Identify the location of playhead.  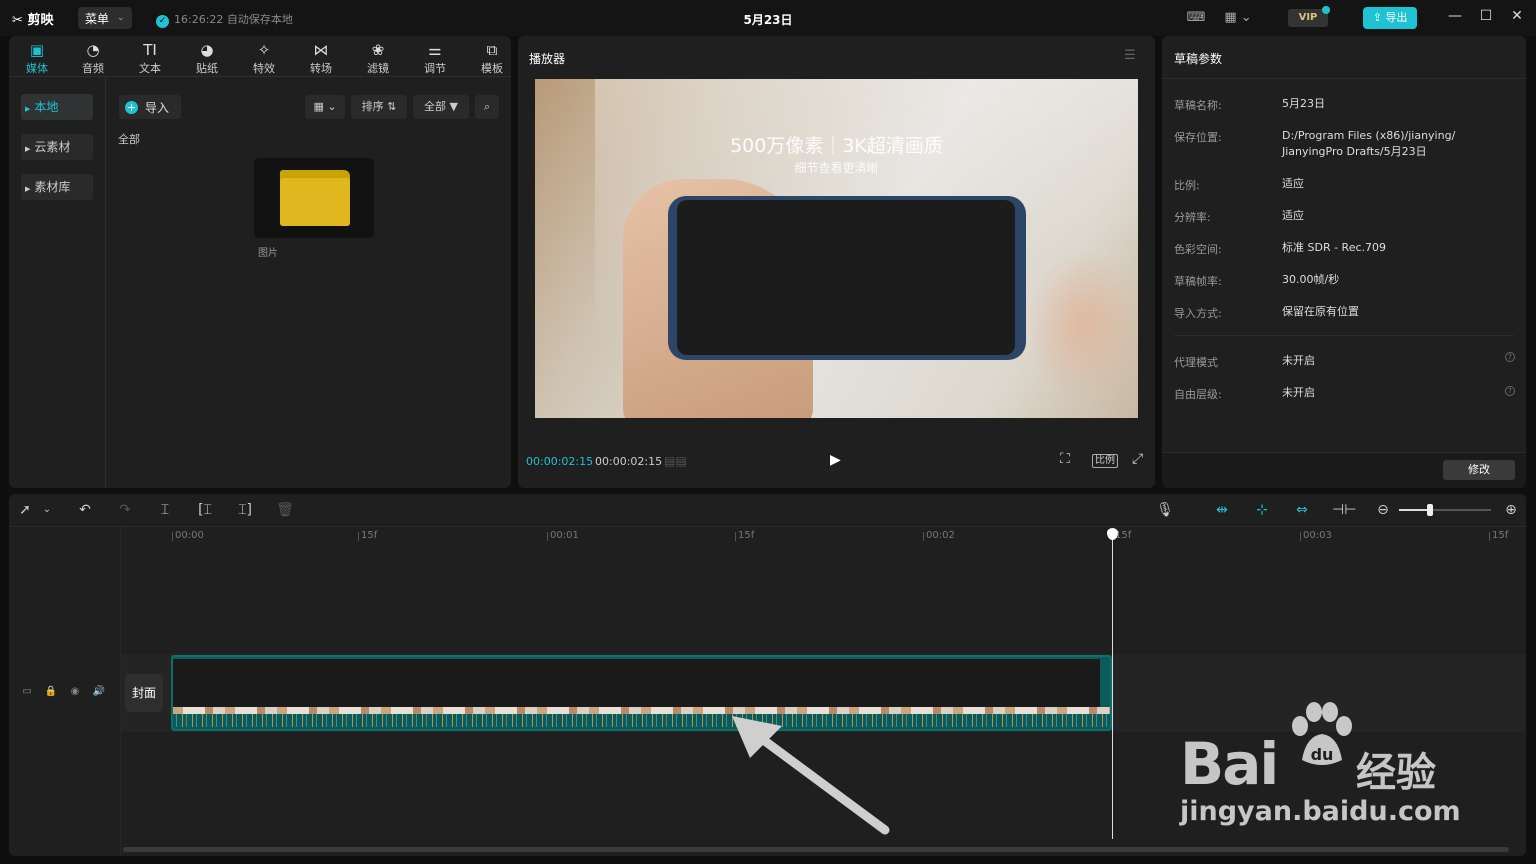
(1112, 685).